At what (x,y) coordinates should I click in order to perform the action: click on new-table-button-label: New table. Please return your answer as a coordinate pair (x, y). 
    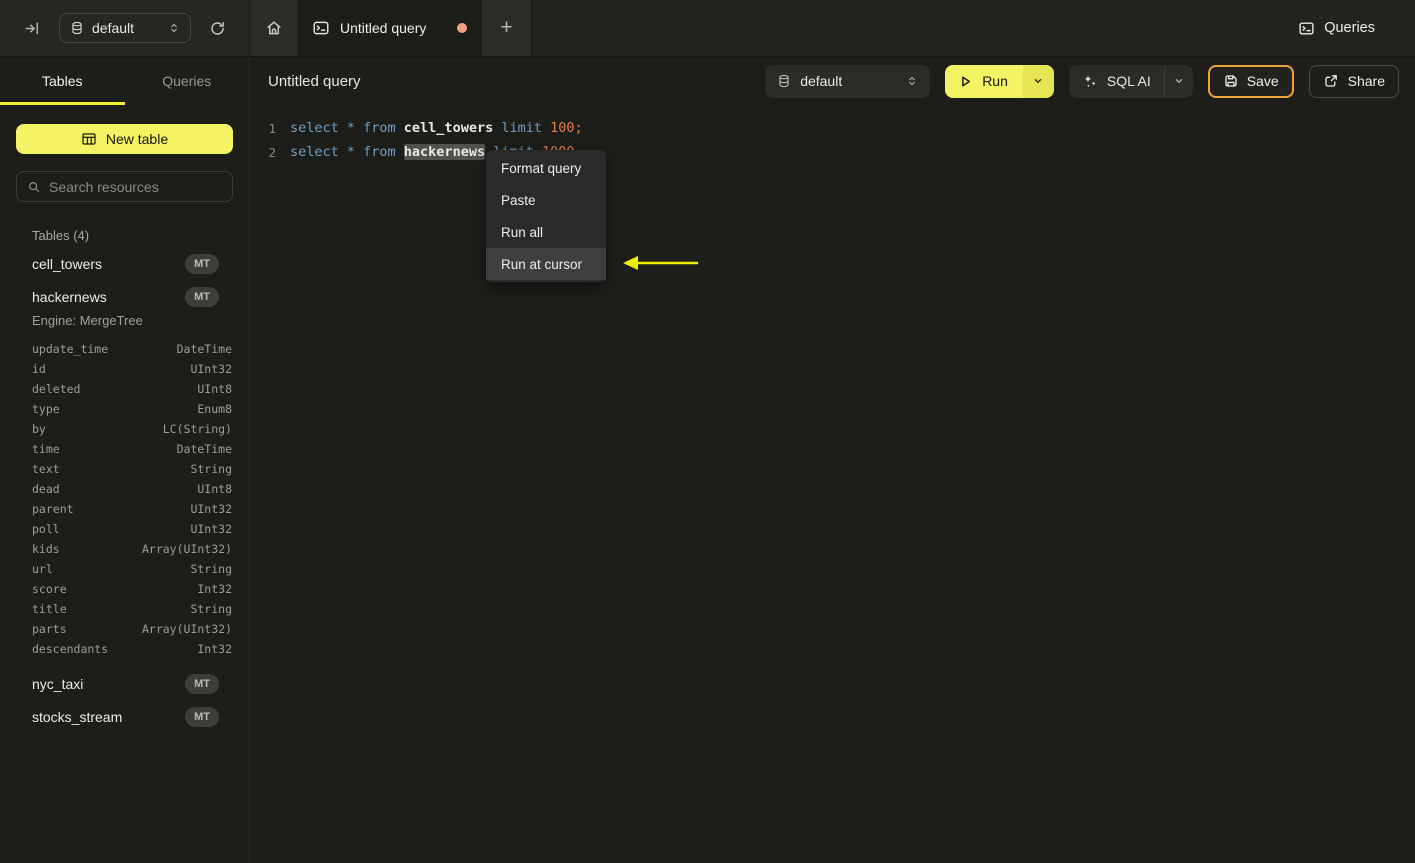
    Looking at the image, I should click on (137, 139).